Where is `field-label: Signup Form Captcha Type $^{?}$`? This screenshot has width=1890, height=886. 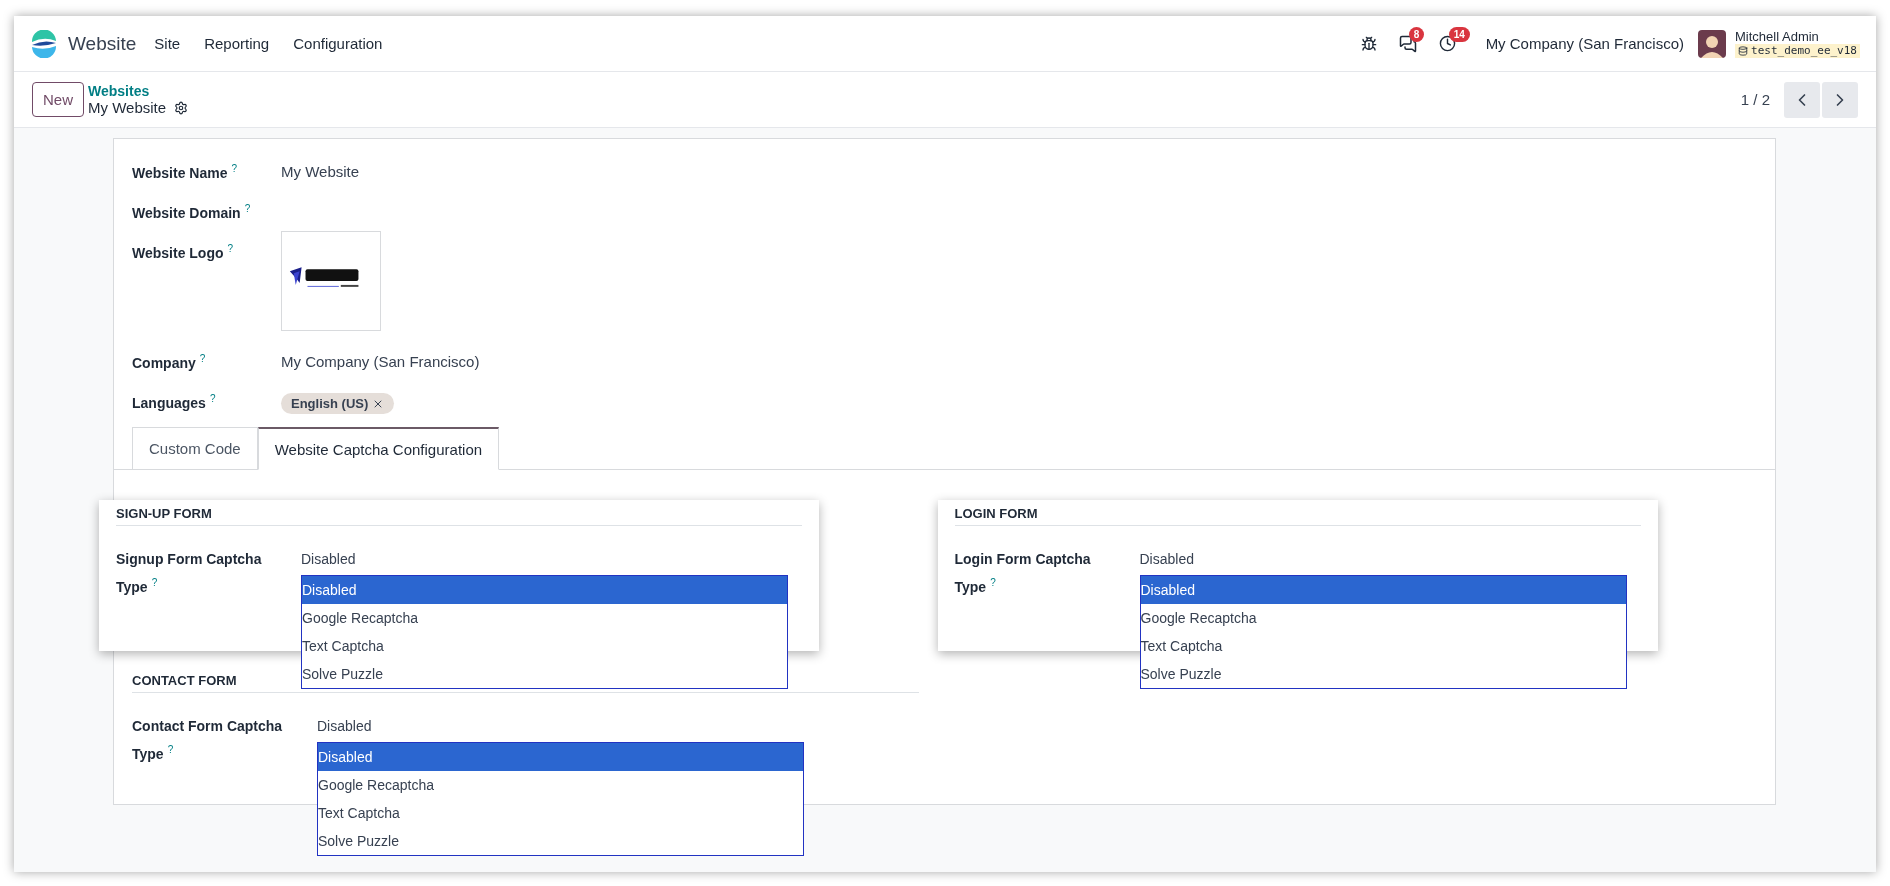 field-label: Signup Form Captcha Type $^{?}$ is located at coordinates (189, 573).